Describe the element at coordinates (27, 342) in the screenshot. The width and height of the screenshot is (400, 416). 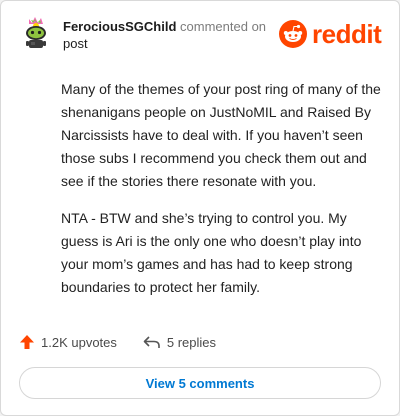
I see `upvote-arrow-icon` at that location.